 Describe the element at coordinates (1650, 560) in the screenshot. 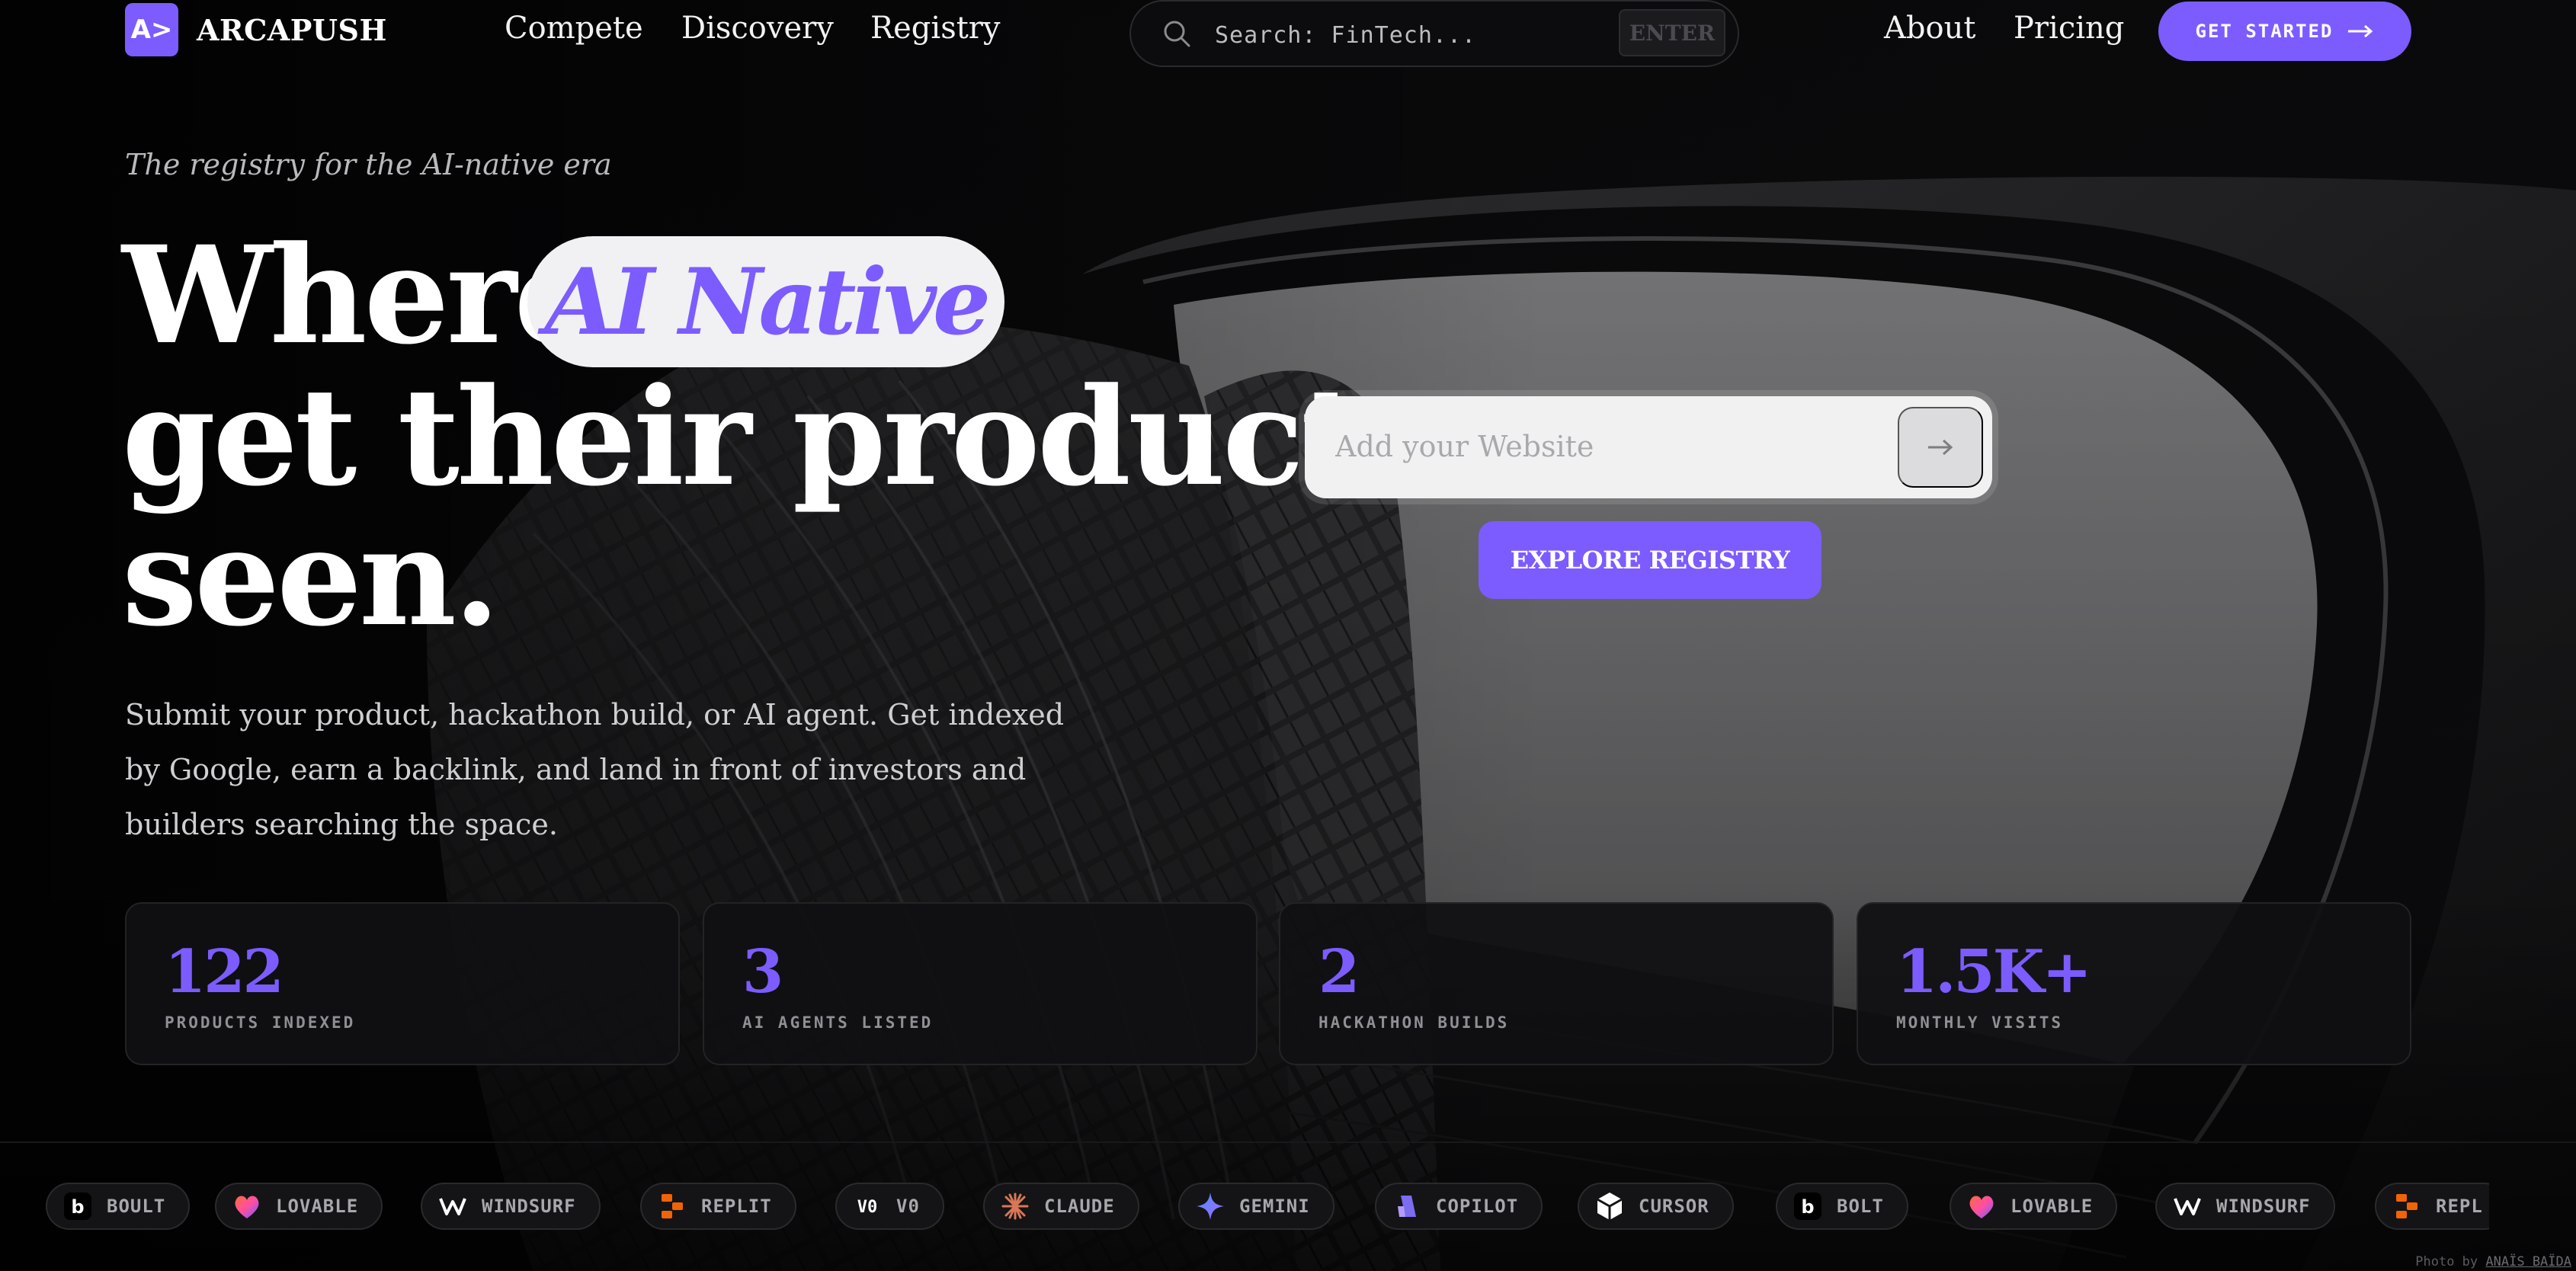

I see `explore-registry-button: EXPLORE REGISTRY` at that location.